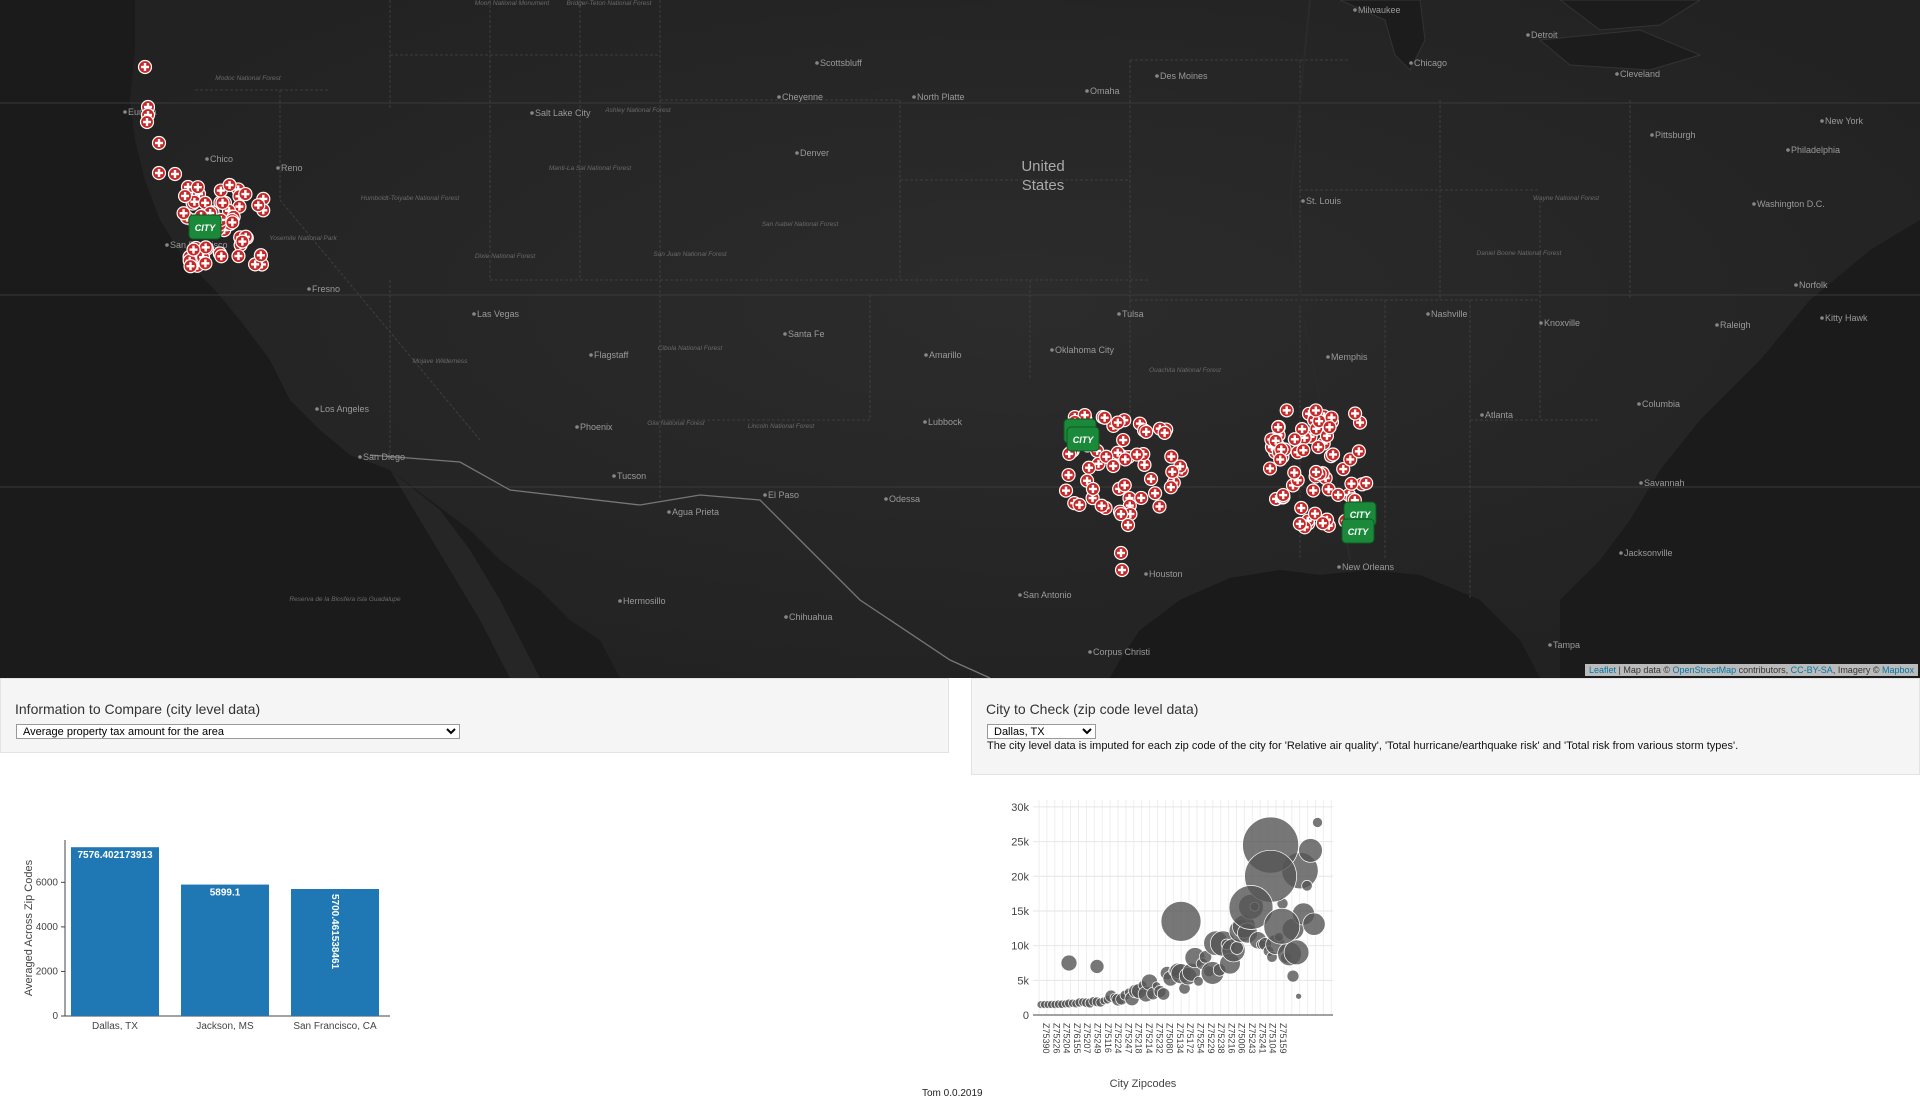 Image resolution: width=1920 pixels, height=1099 pixels. What do you see at coordinates (1898, 670) in the screenshot?
I see `mapbox-link: Mapbox` at bounding box center [1898, 670].